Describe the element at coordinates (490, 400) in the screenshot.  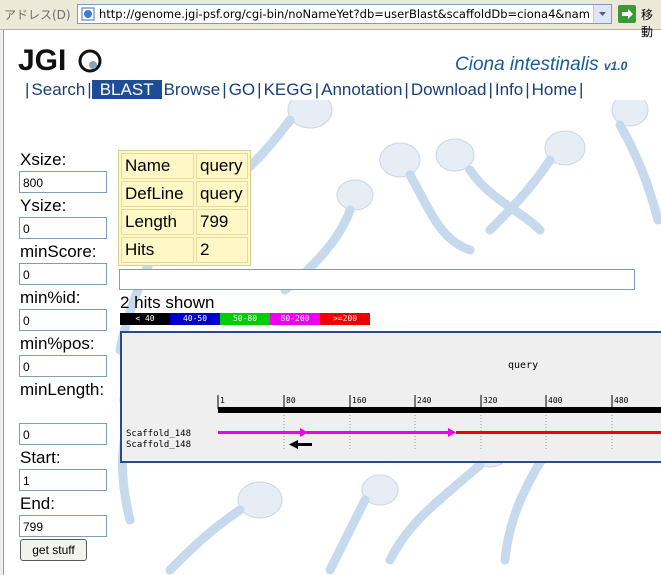
I see `ruler-tick-label: 320` at that location.